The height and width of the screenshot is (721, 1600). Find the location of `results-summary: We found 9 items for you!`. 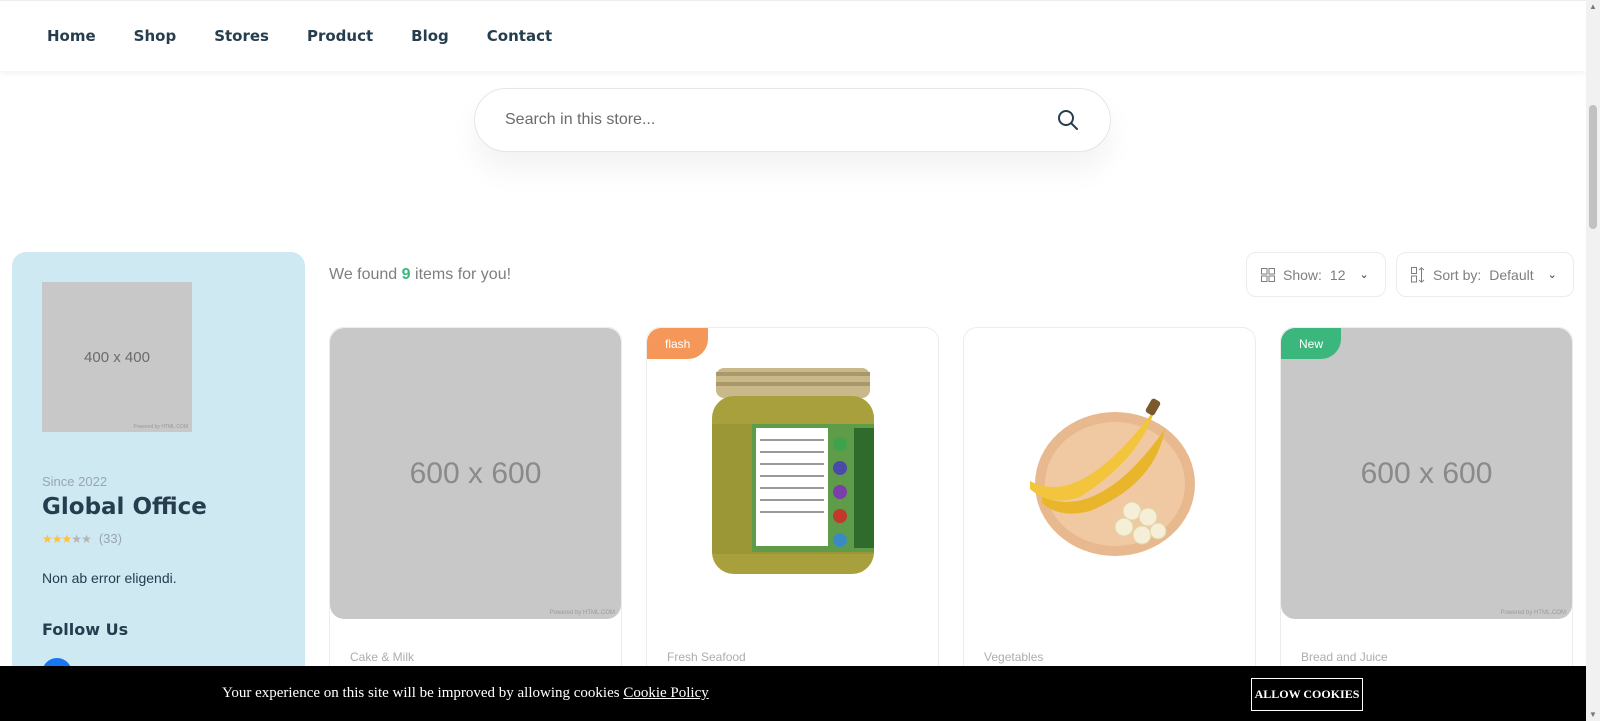

results-summary: We found 9 items for you! is located at coordinates (420, 275).